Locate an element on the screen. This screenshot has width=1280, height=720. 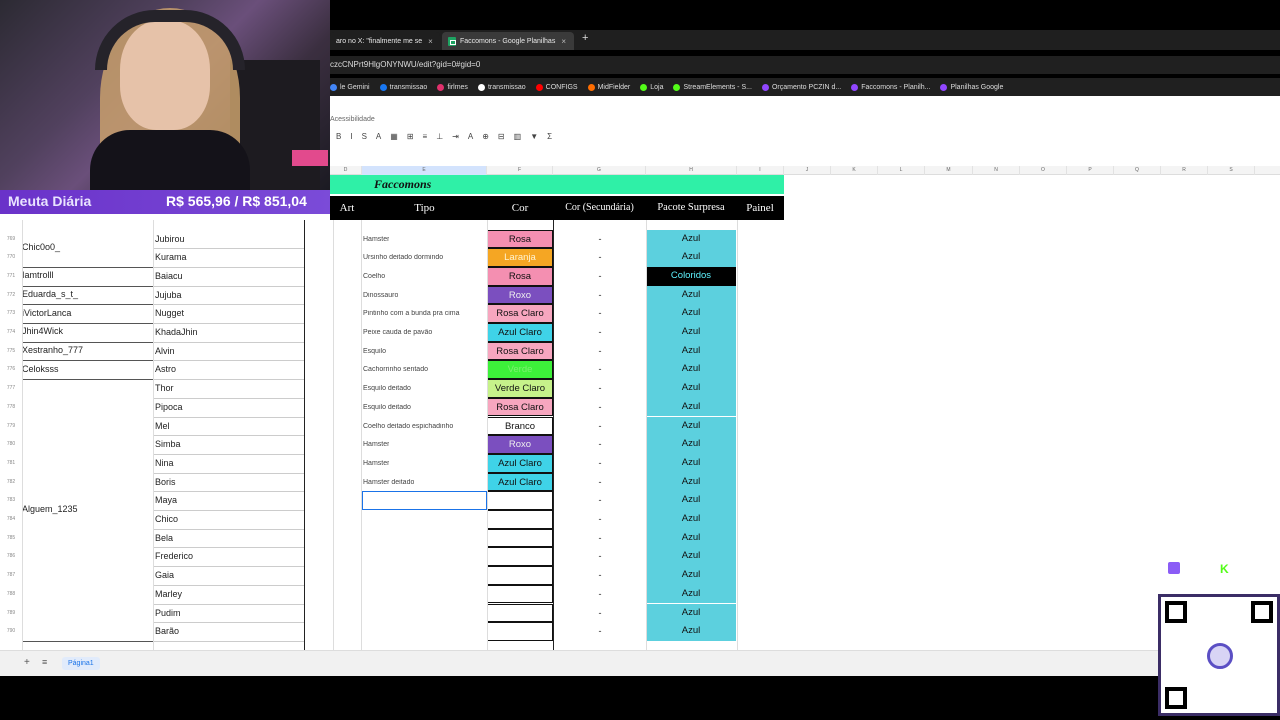
column-header: G is located at coordinates (599, 170).